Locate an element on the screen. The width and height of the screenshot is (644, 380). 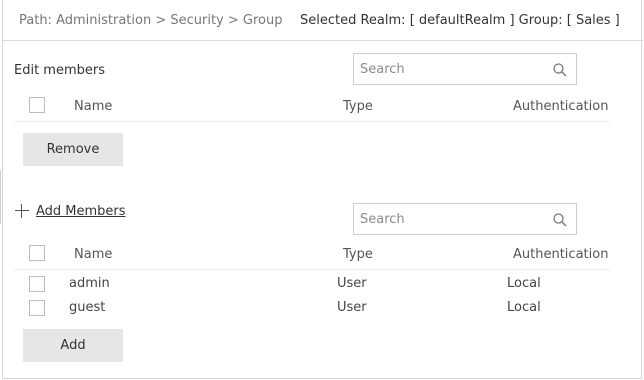
add-members-search is located at coordinates (465, 219).